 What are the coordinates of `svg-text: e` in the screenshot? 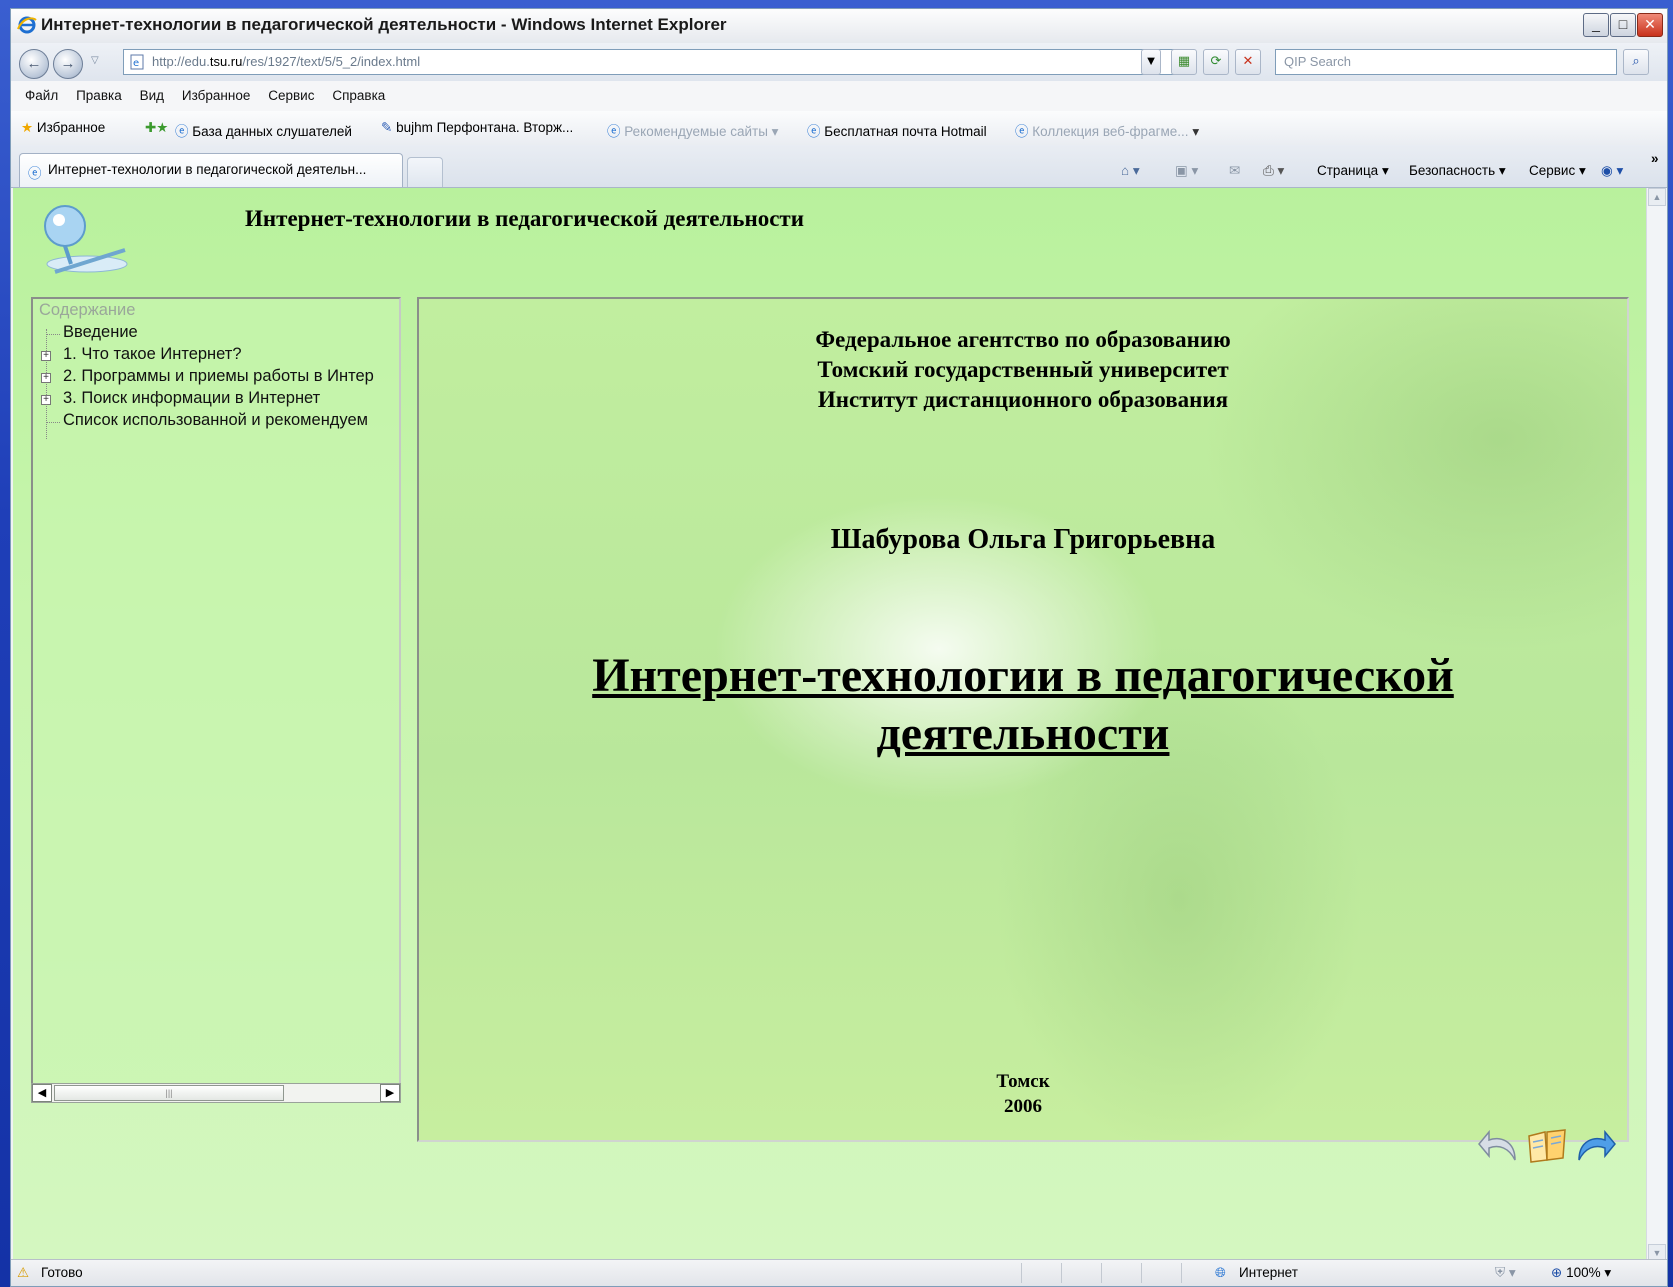 It's located at (136, 63).